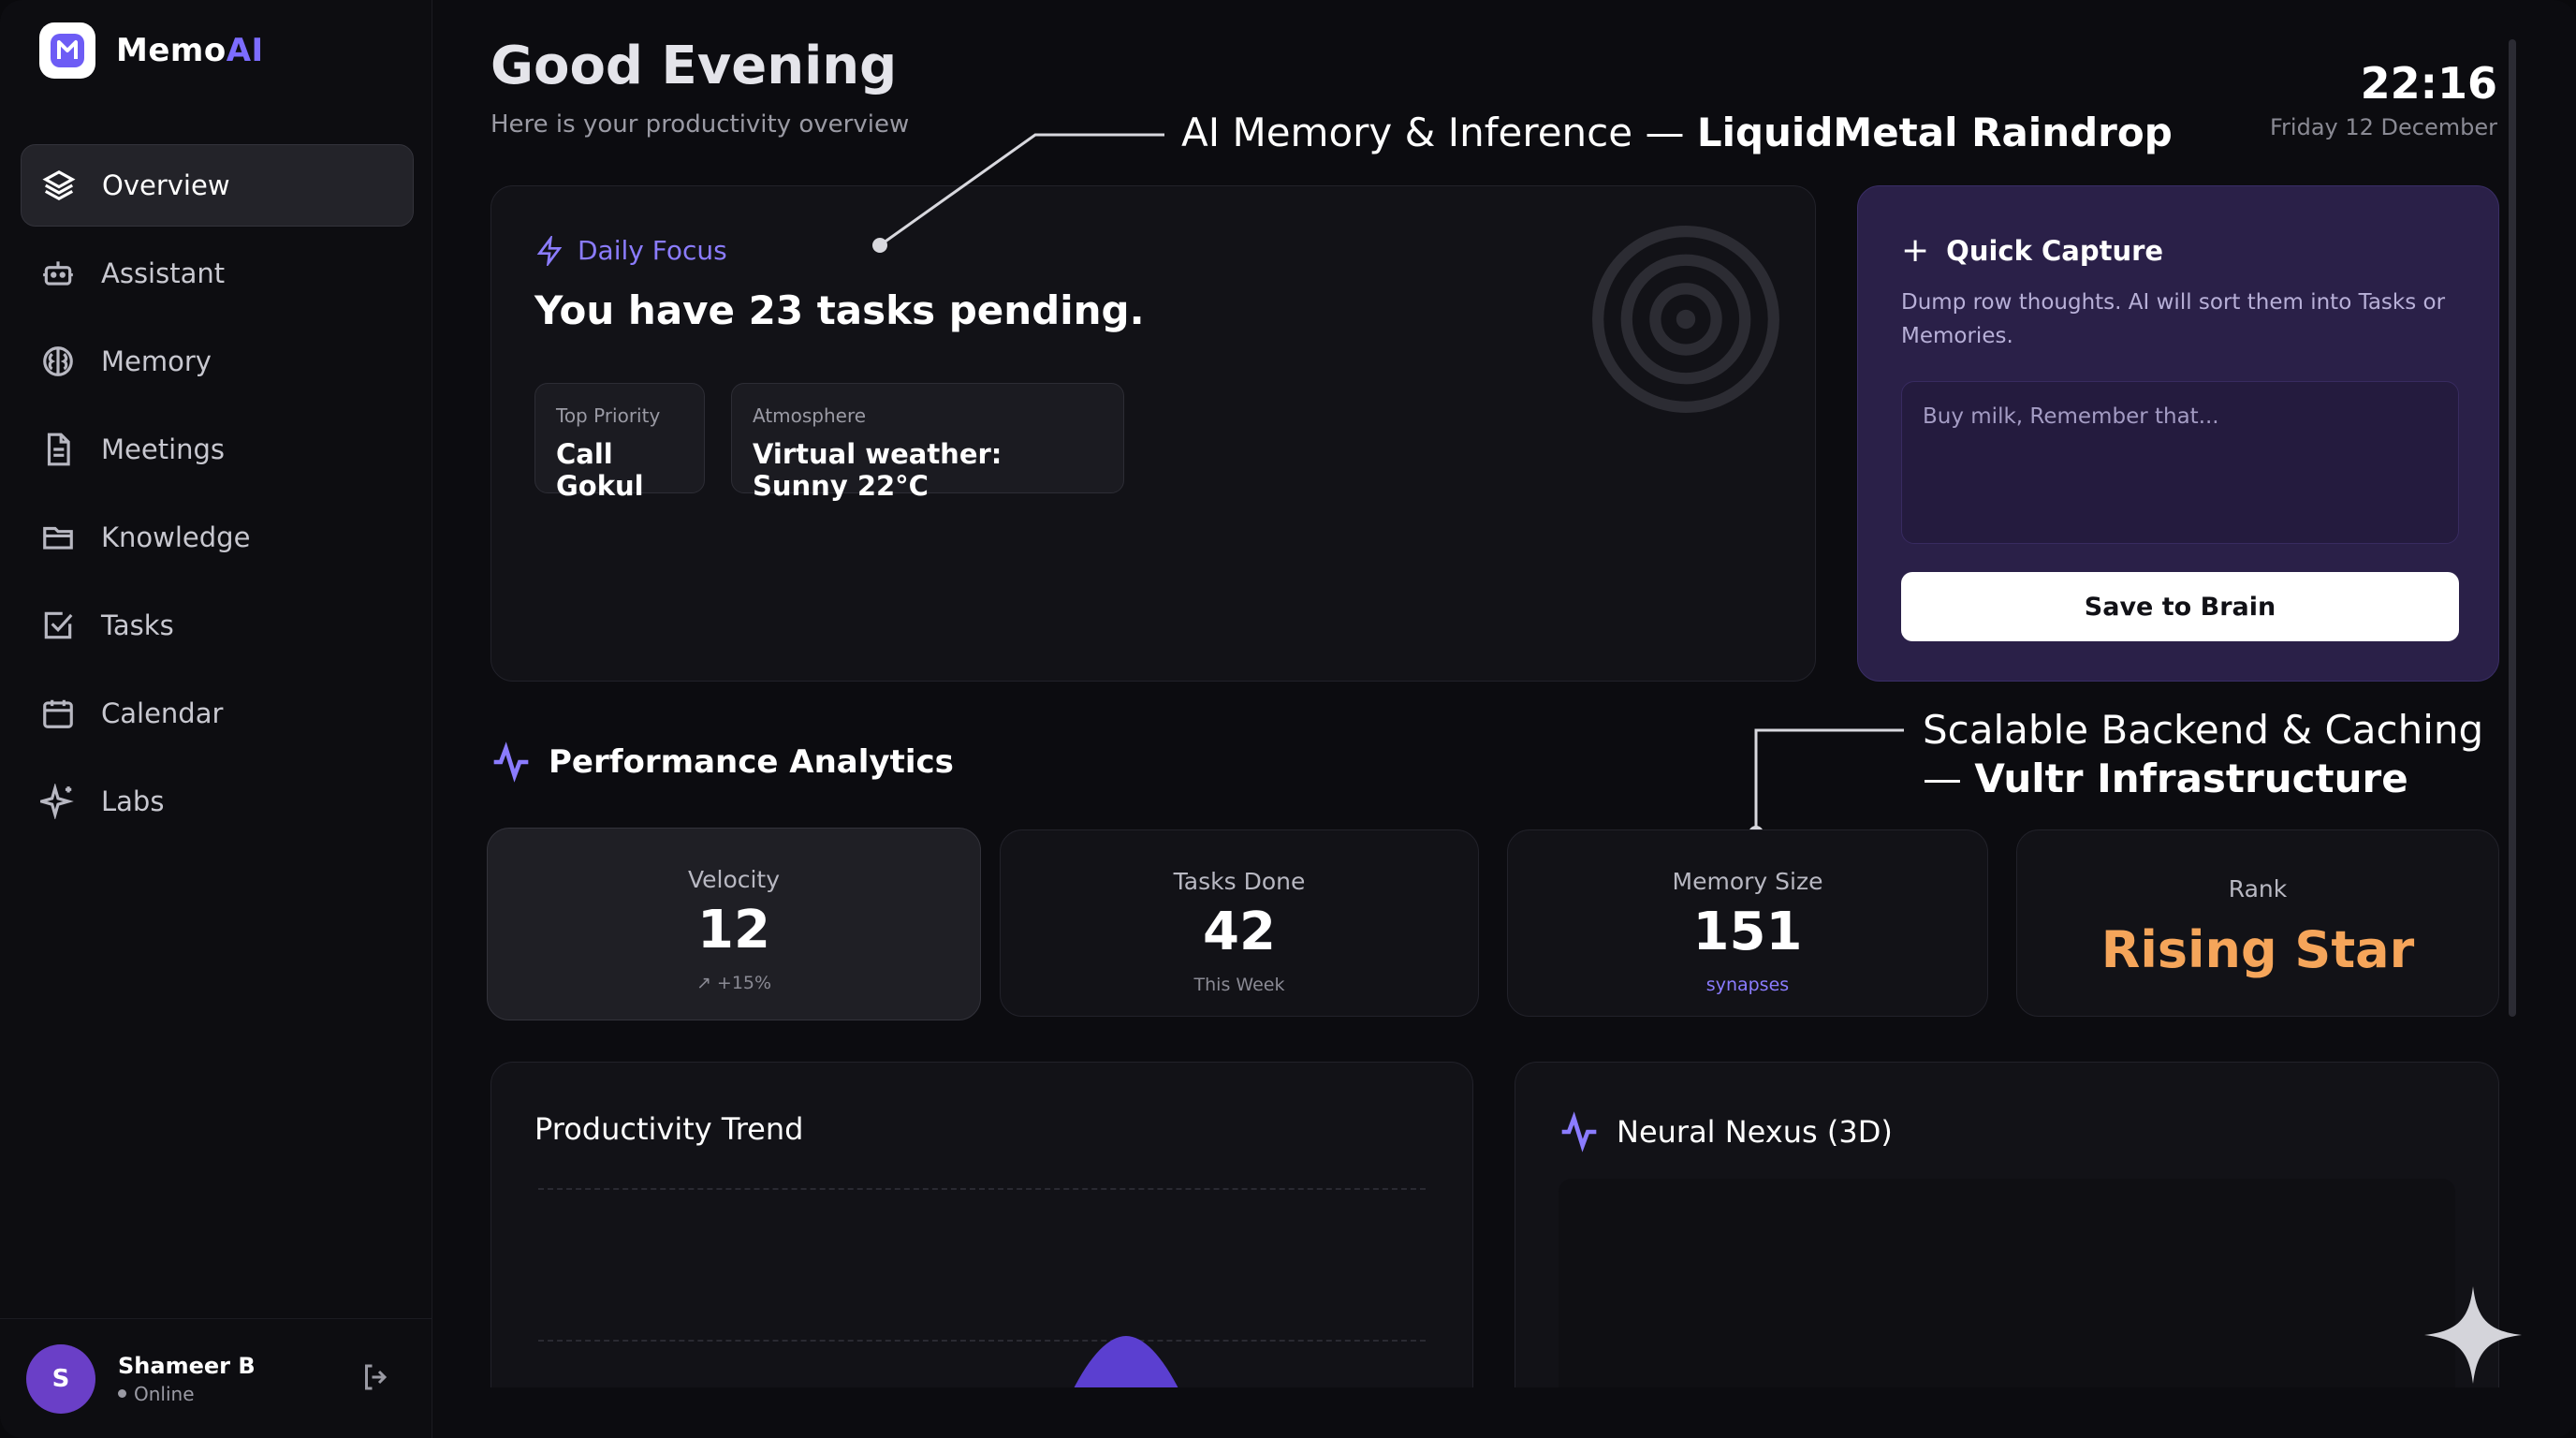 The width and height of the screenshot is (2576, 1438). Describe the element at coordinates (60, 1378) in the screenshot. I see `avatar: S` at that location.